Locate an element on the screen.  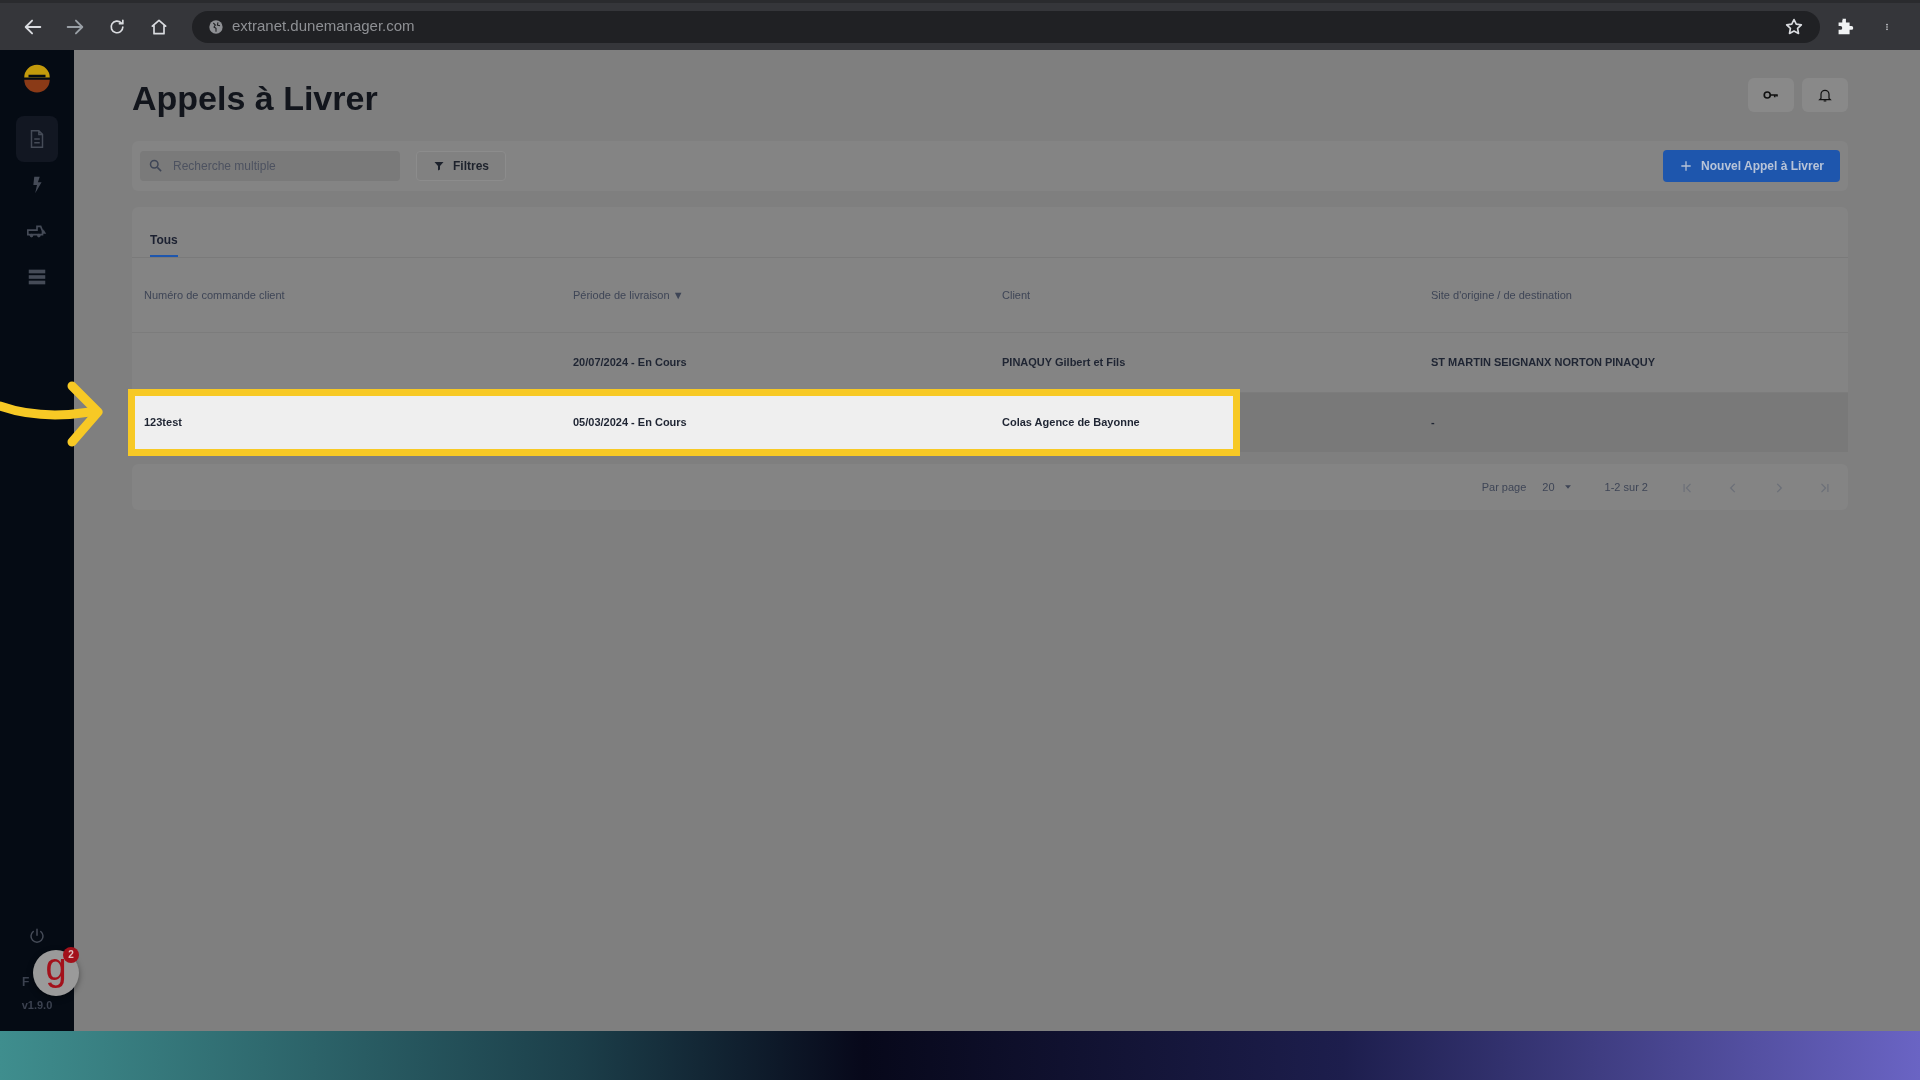
plus-icon is located at coordinates (1686, 165).